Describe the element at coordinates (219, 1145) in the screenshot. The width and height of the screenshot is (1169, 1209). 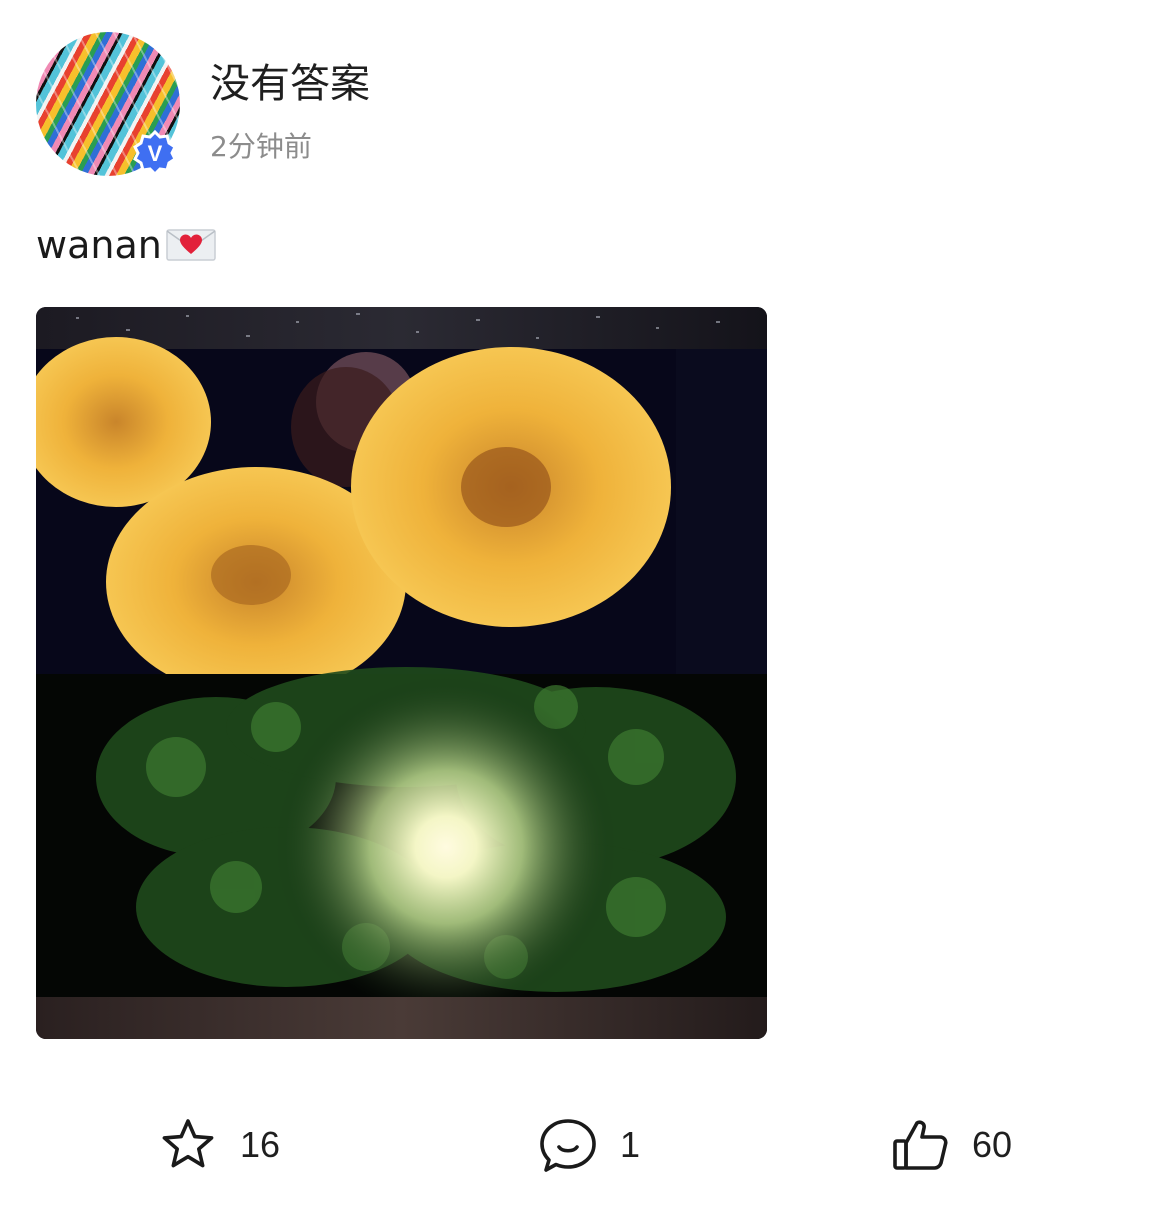
I see `favorite-button: 16` at that location.